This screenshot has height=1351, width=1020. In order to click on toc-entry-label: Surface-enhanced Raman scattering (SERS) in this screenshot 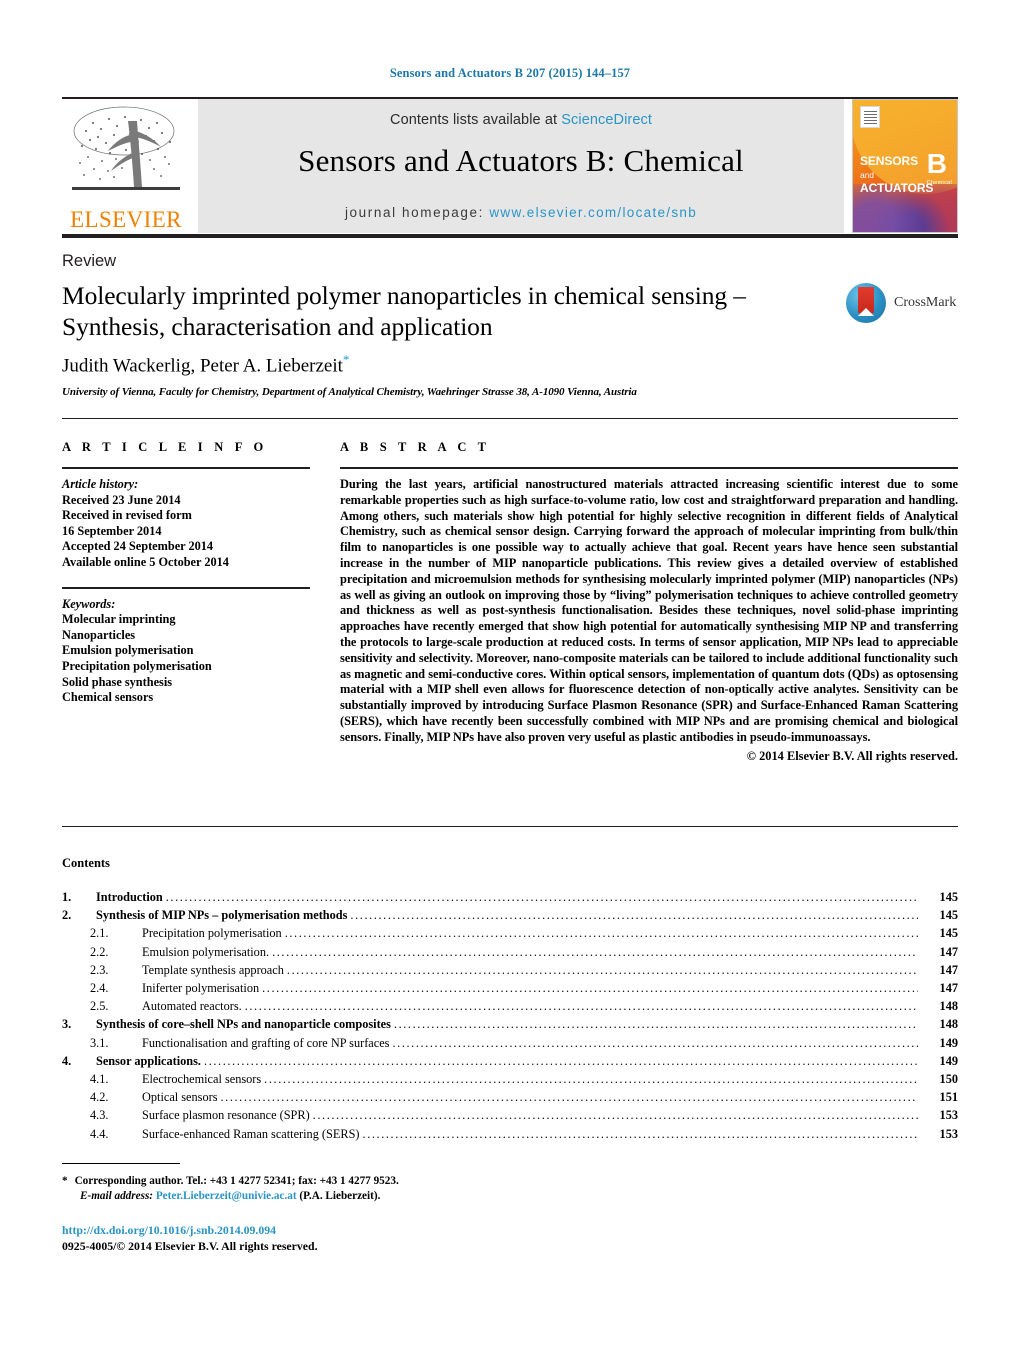, I will do `click(251, 1133)`.